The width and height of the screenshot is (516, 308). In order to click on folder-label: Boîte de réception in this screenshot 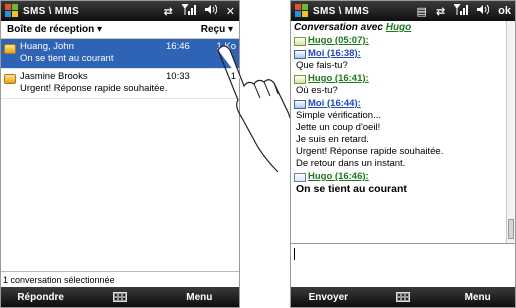, I will do `click(51, 29)`.